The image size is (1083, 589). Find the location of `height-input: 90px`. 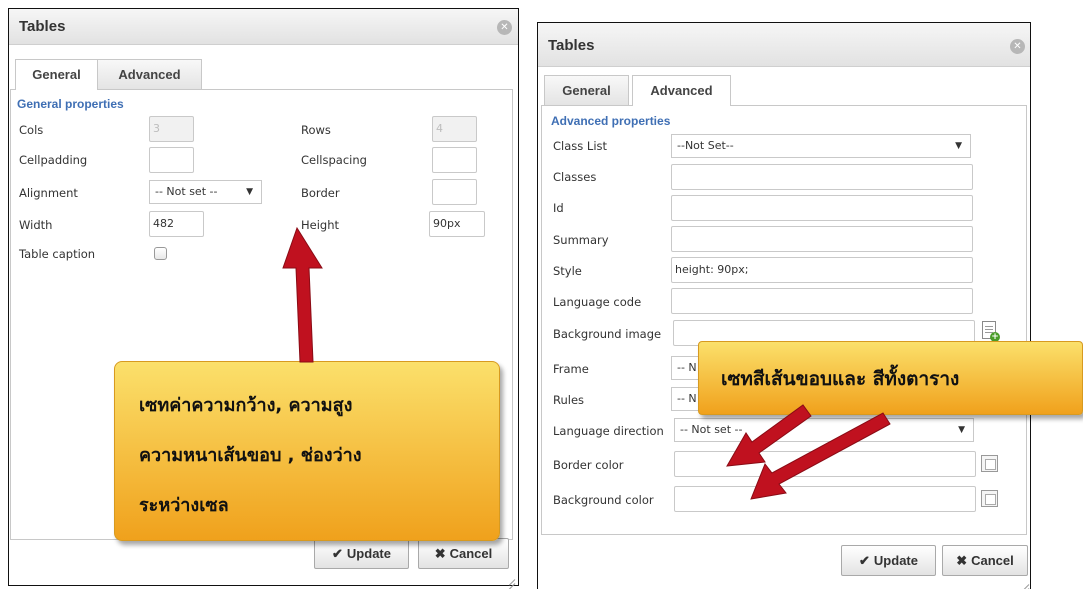

height-input: 90px is located at coordinates (457, 224).